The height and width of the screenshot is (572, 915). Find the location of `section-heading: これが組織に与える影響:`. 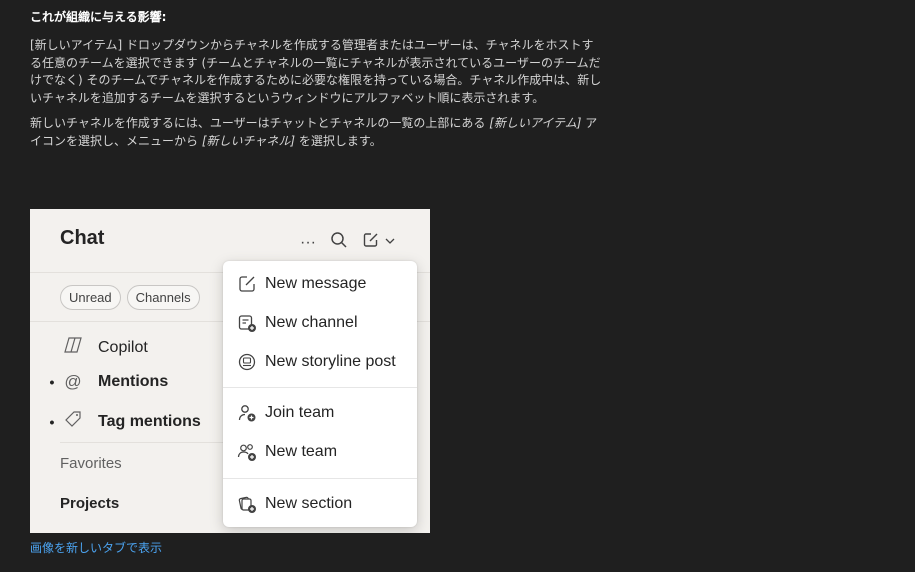

section-heading: これが組織に与える影響: is located at coordinates (98, 17).